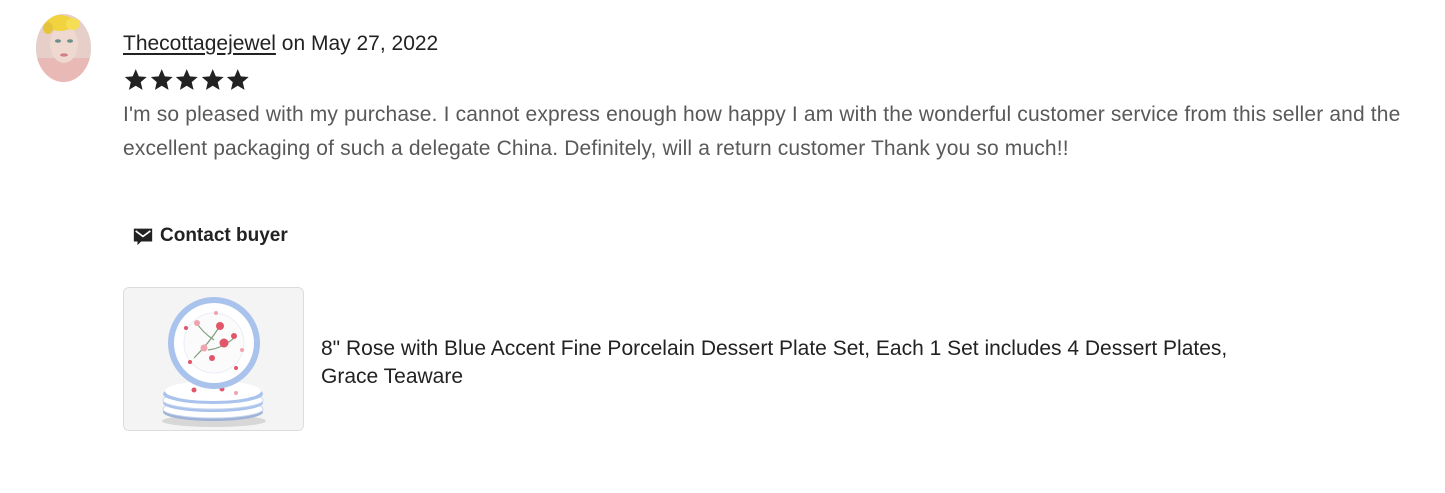  What do you see at coordinates (224, 235) in the screenshot?
I see `contact-buyer-label: Contact buyer` at bounding box center [224, 235].